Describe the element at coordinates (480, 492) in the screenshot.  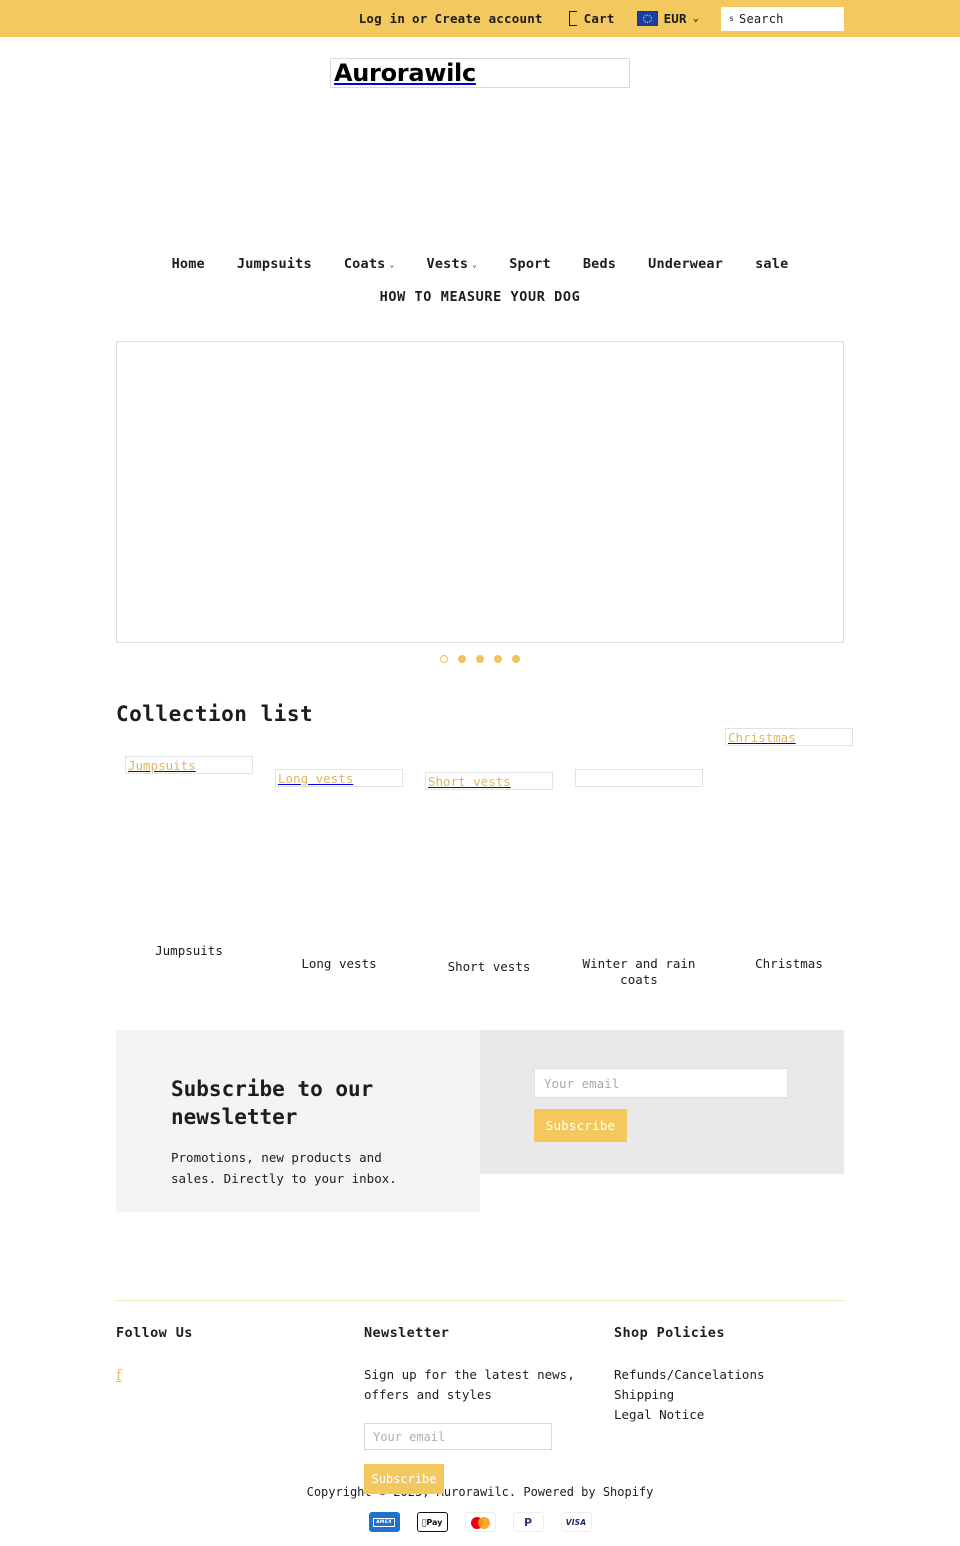
I see `hero-slideshow` at that location.